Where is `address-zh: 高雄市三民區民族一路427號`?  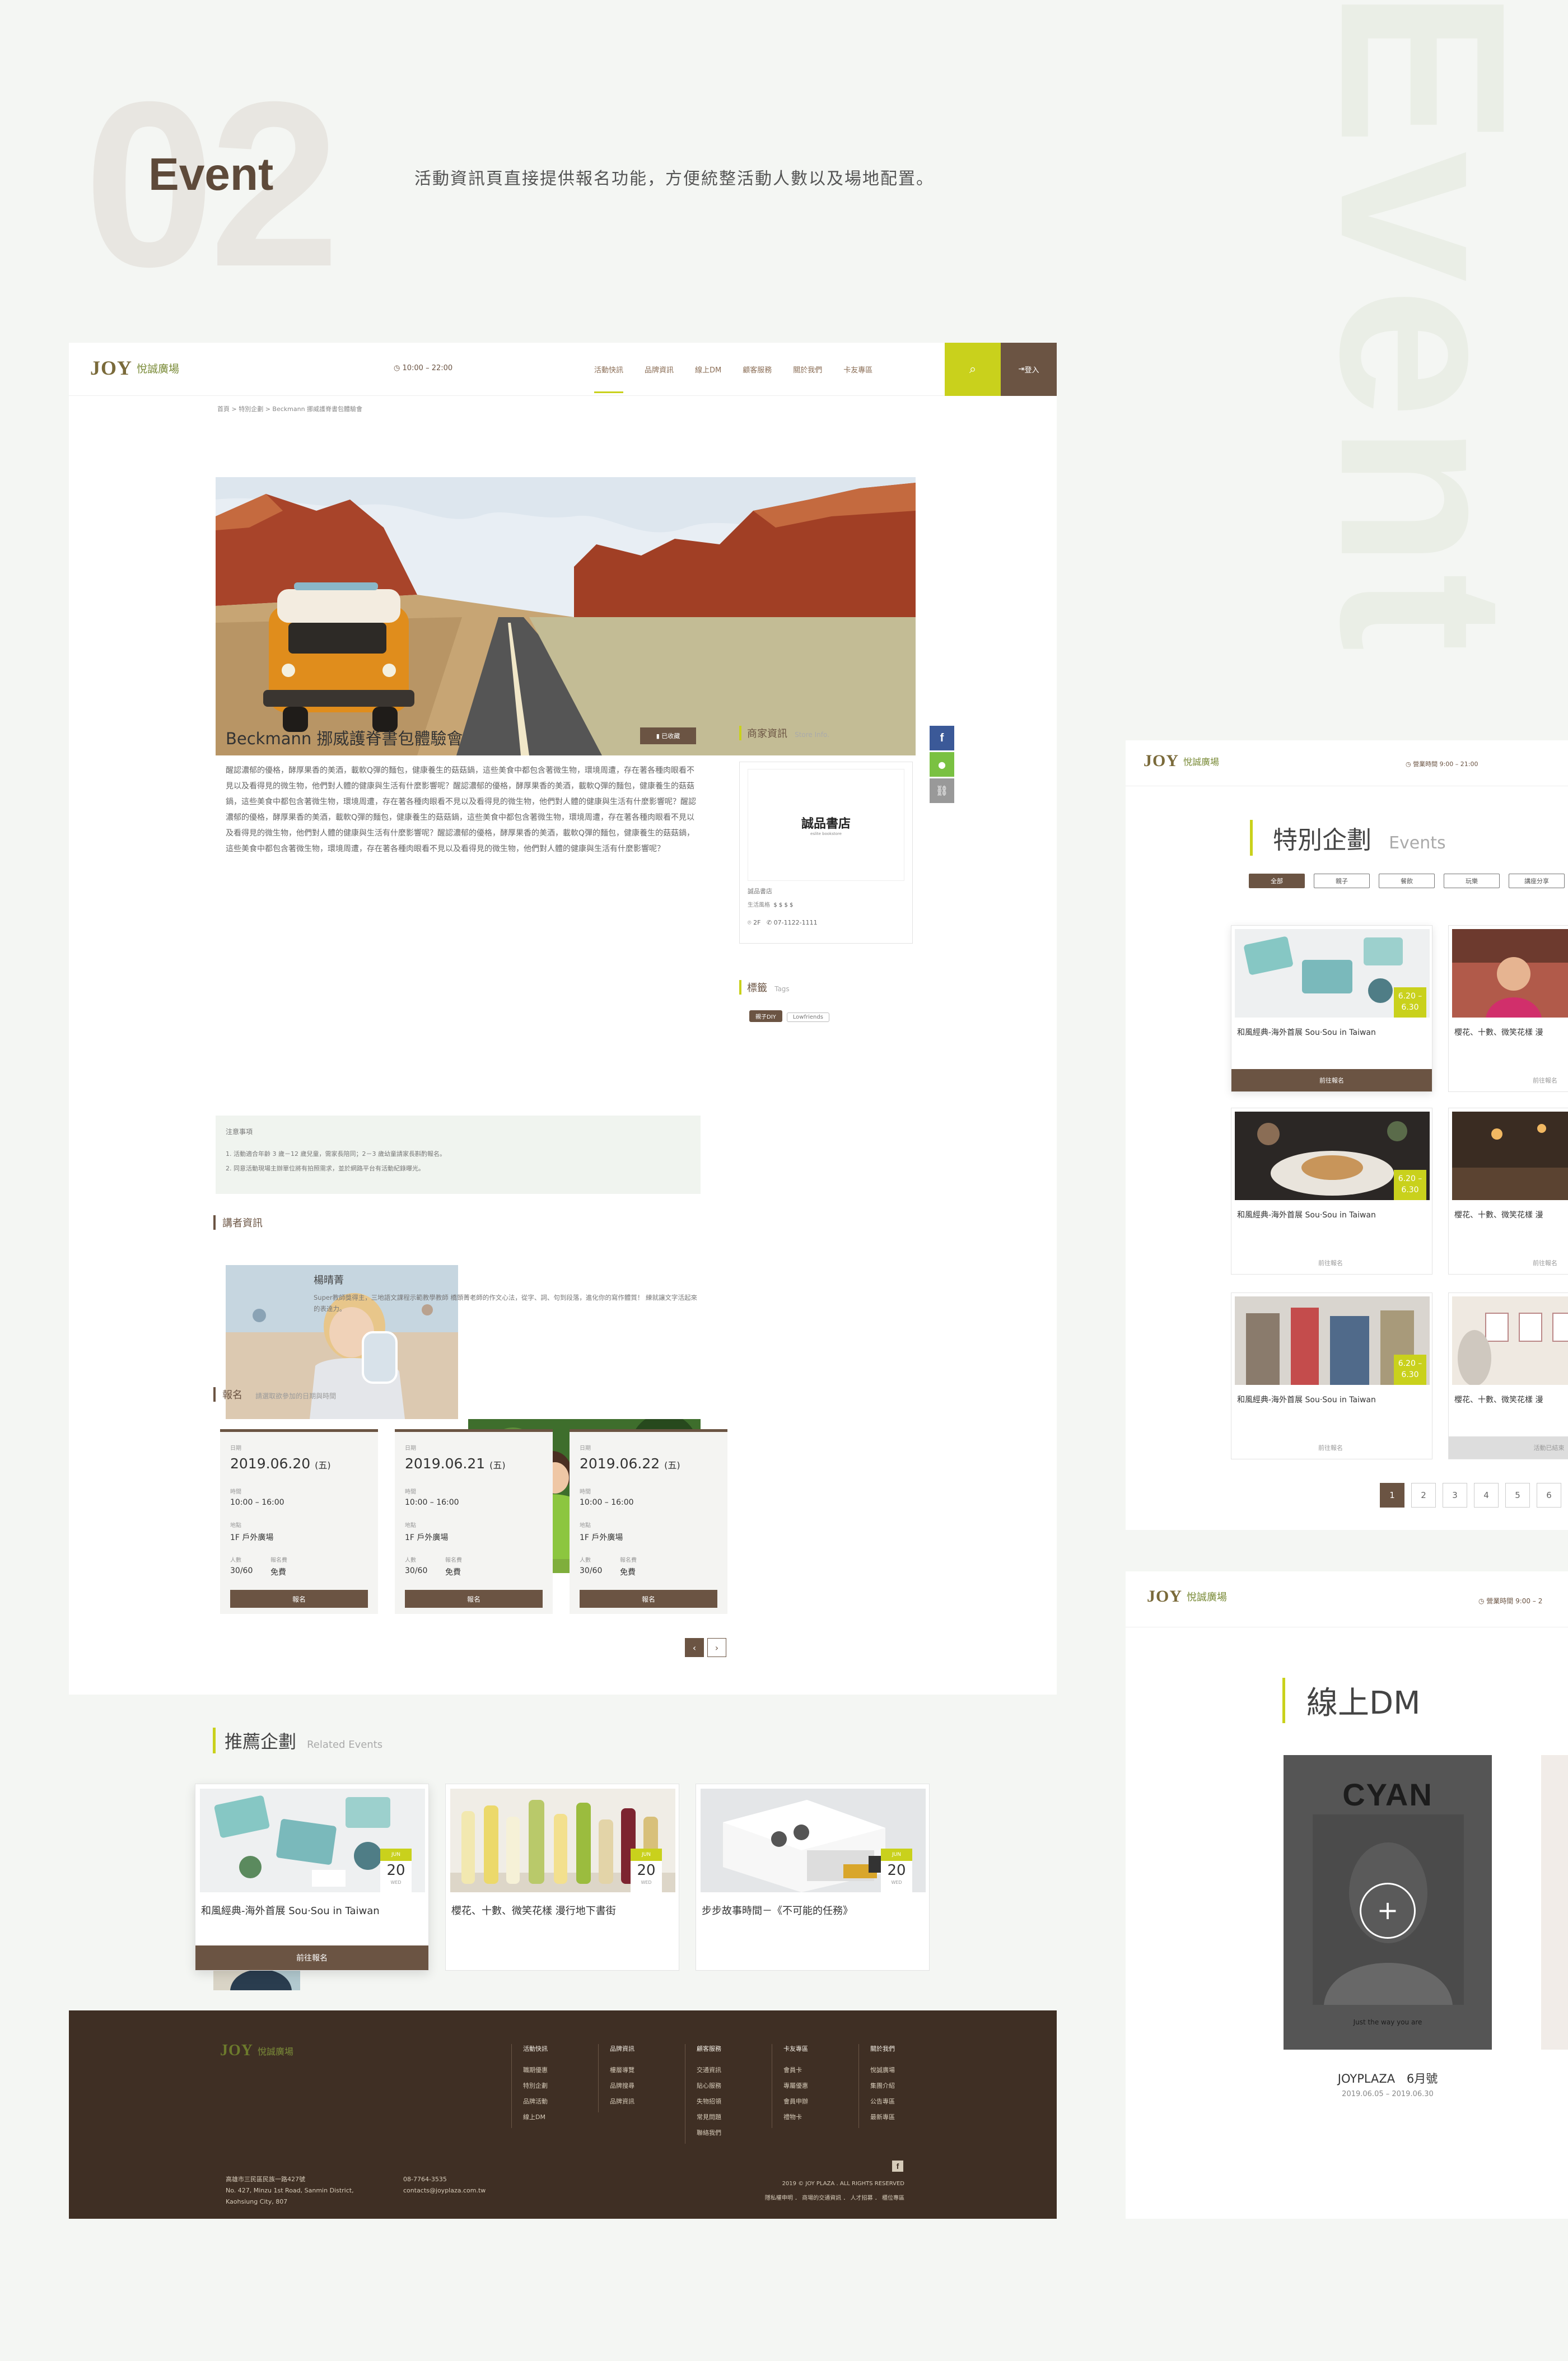 address-zh: 高雄市三民區民族一路427號 is located at coordinates (266, 2179).